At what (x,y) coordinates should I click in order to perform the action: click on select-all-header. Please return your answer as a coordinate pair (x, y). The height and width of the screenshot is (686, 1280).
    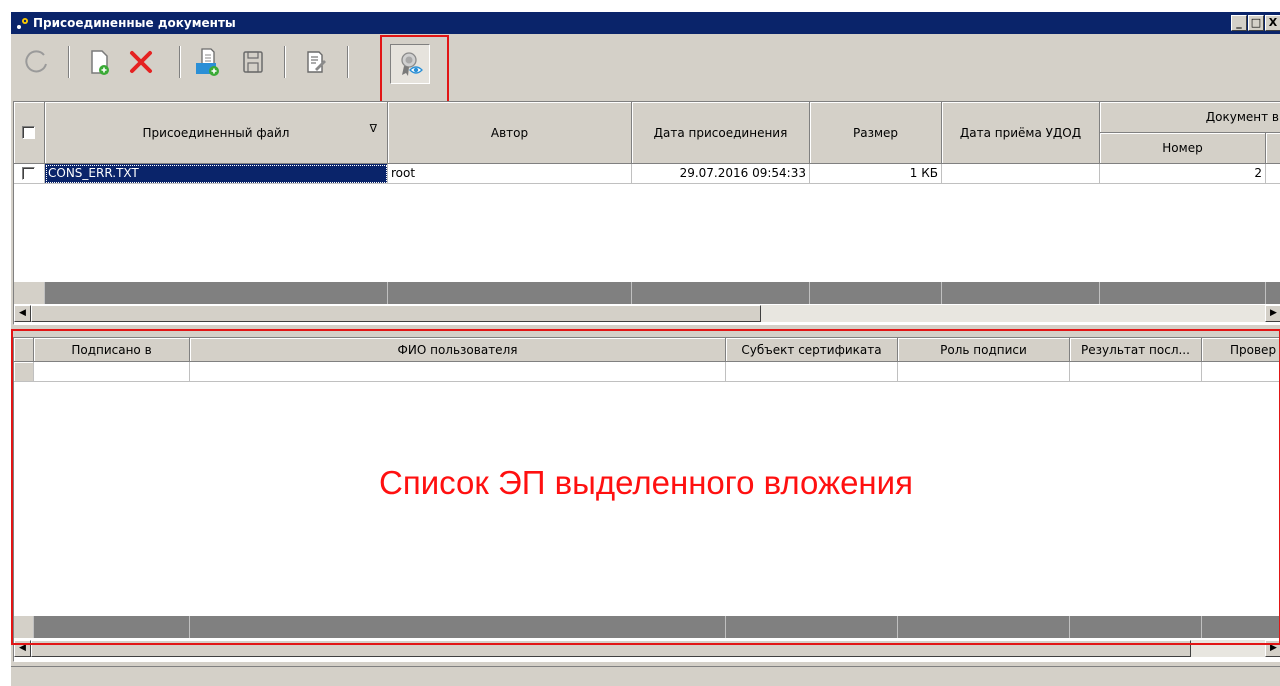
    Looking at the image, I should click on (29, 133).